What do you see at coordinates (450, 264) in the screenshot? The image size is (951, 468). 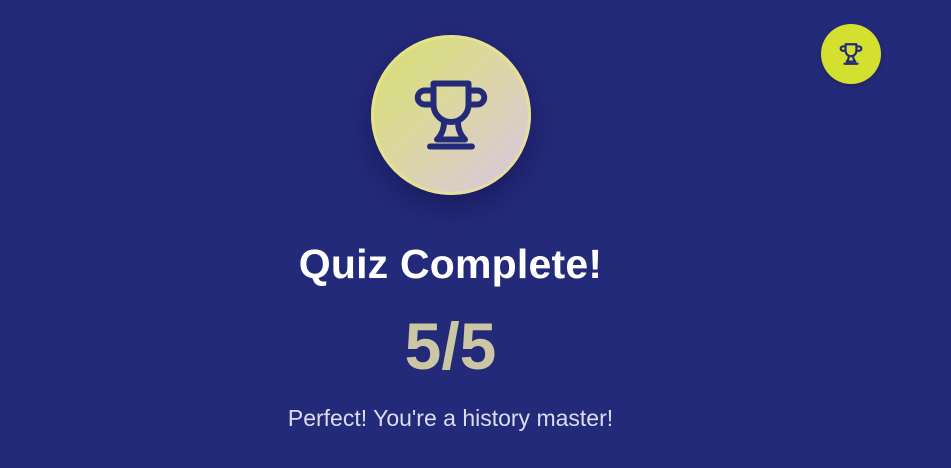 I see `result-title: Quiz Complete!` at bounding box center [450, 264].